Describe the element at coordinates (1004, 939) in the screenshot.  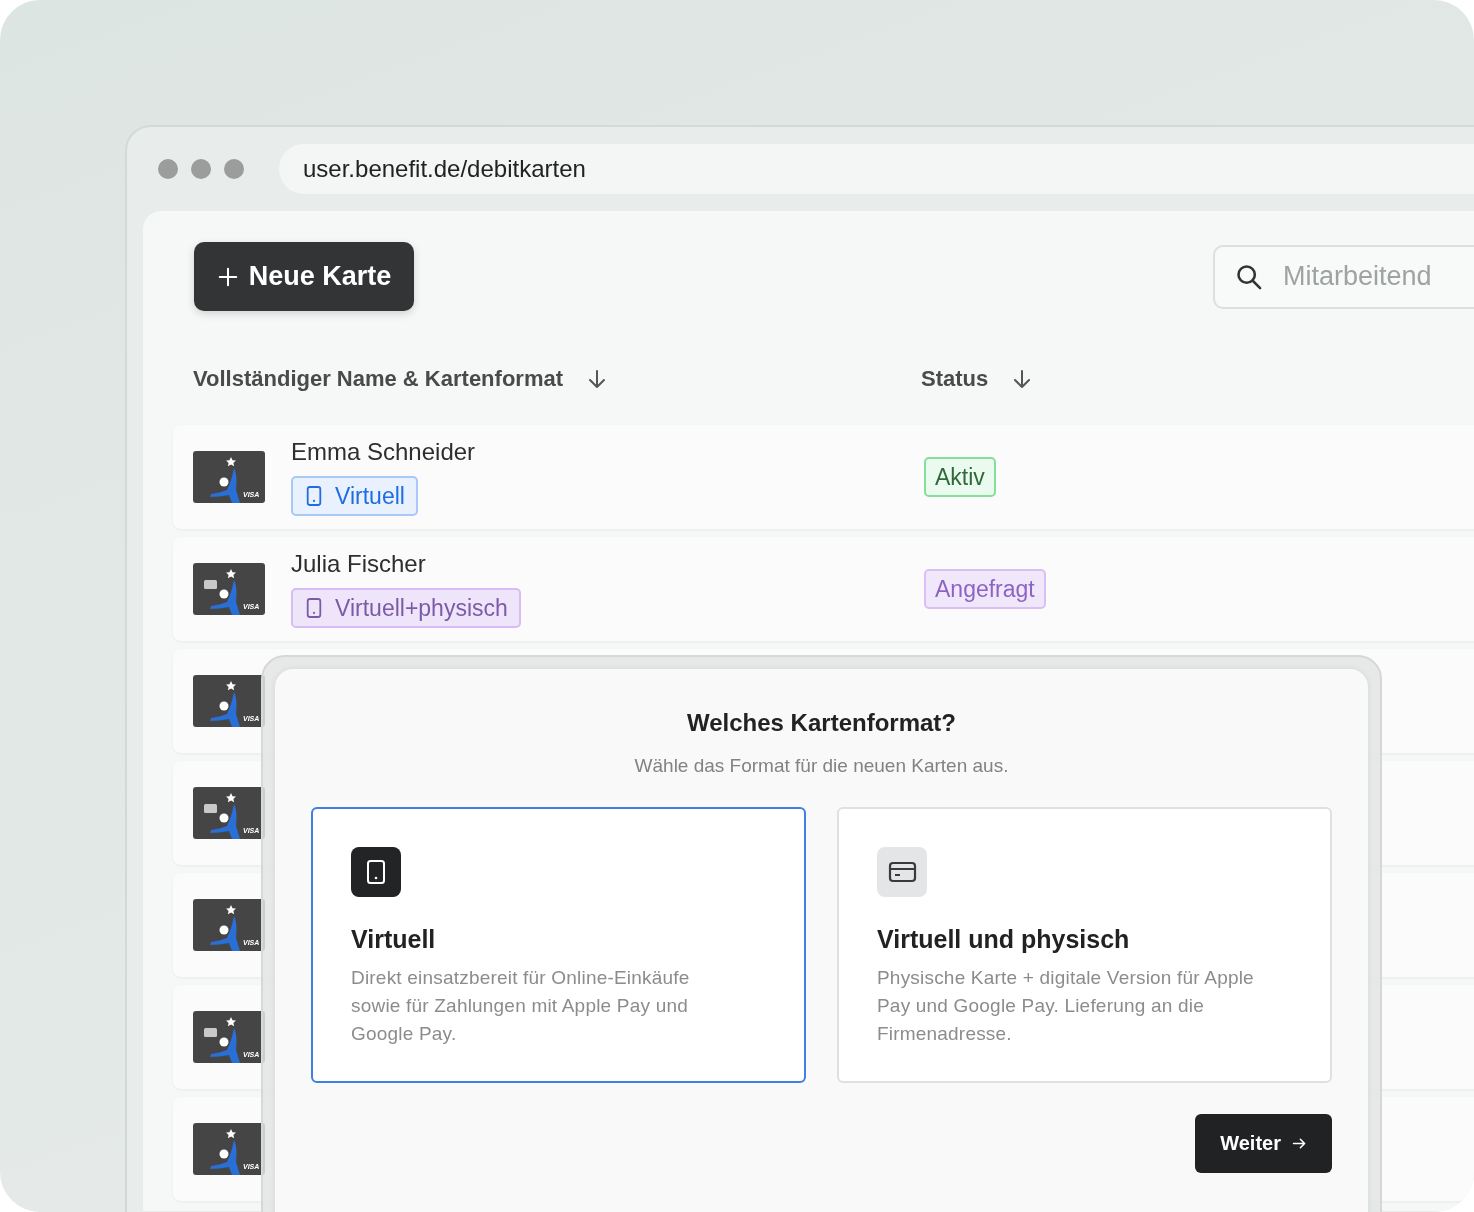
I see `option-title: Virtuell und physisch` at that location.